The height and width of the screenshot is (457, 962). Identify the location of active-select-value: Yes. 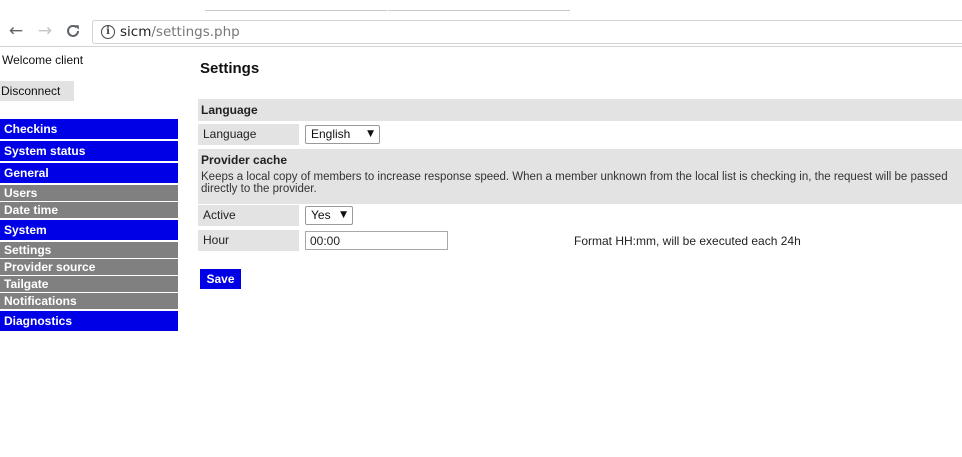
(321, 215).